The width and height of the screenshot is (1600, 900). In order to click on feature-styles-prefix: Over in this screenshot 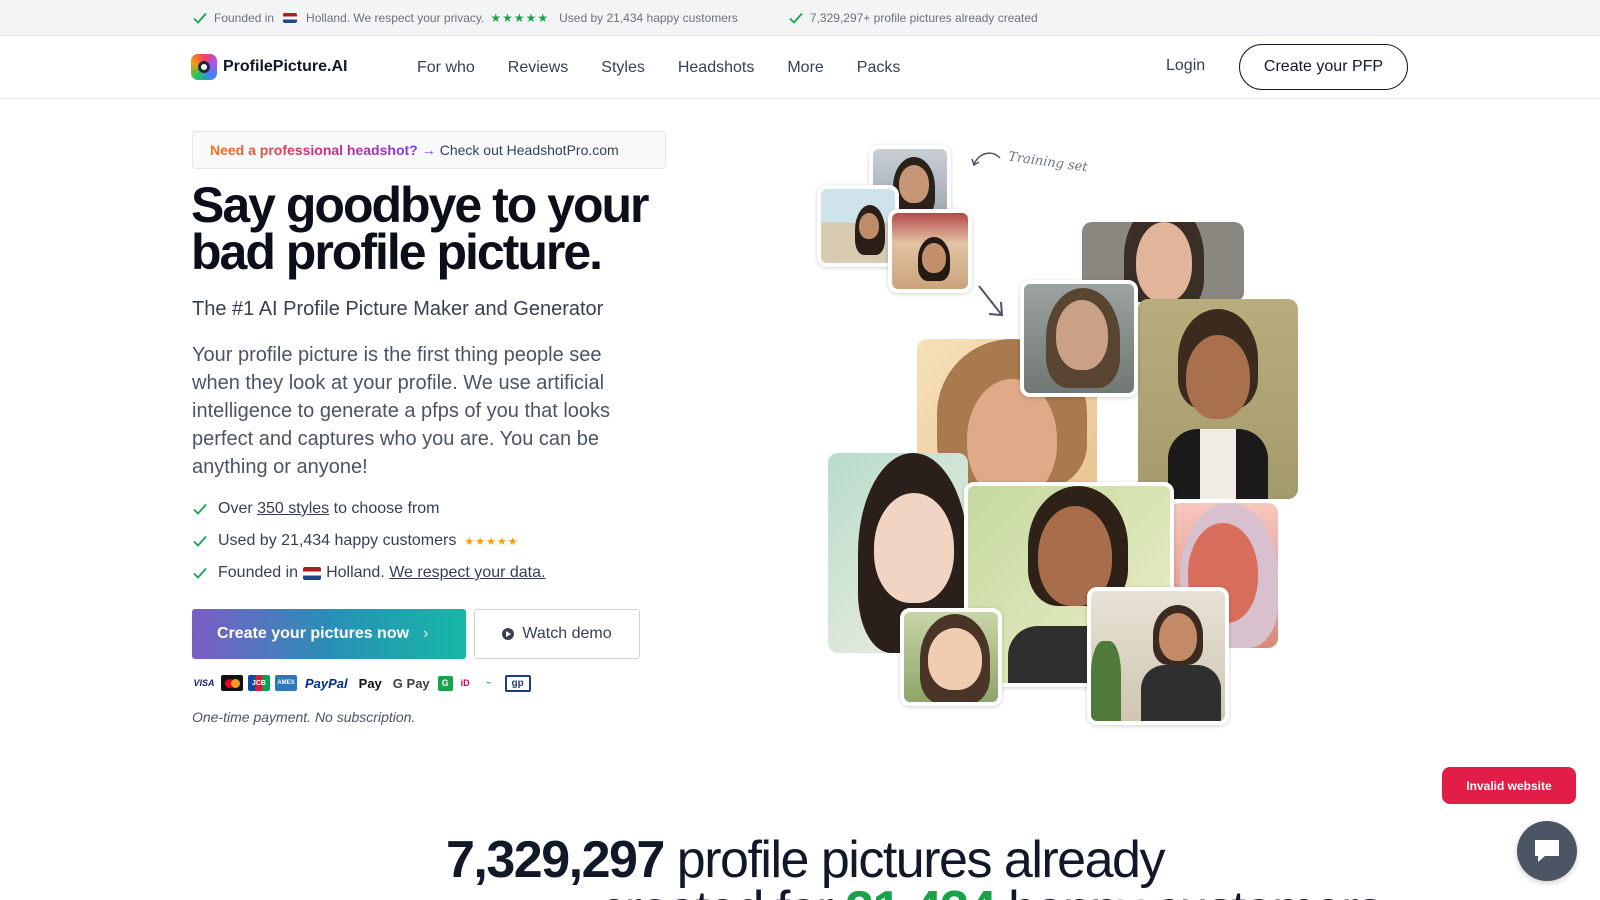, I will do `click(235, 508)`.